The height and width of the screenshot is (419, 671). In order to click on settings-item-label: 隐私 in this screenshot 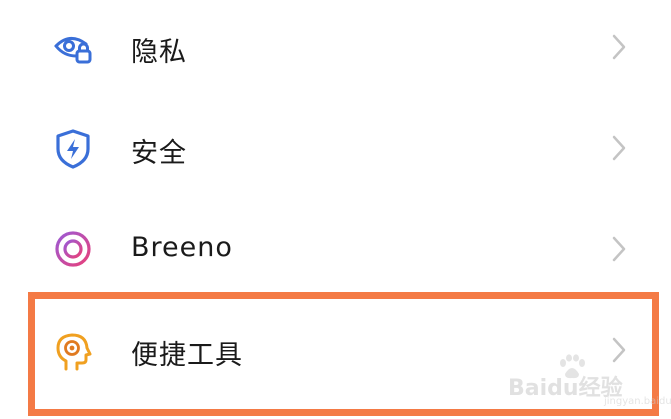, I will do `click(159, 52)`.